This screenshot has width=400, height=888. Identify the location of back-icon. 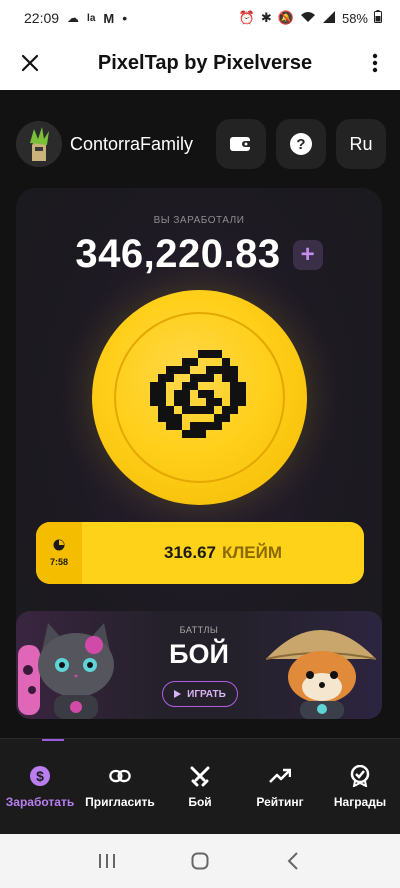
(293, 861).